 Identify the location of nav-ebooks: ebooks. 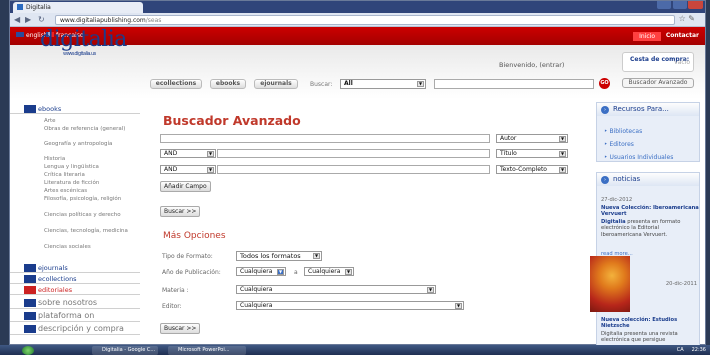
(228, 84).